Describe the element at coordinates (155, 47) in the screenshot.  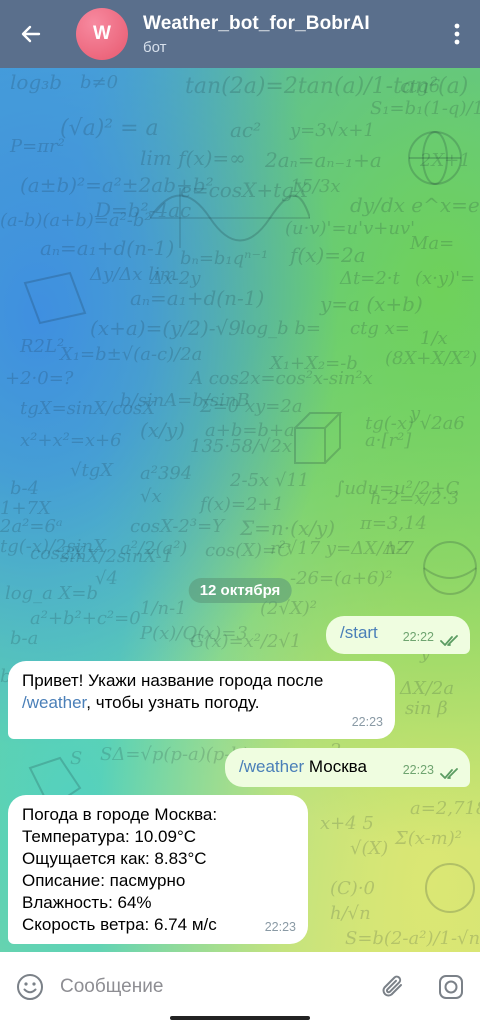
I see `chat-subtitle: бот` at that location.